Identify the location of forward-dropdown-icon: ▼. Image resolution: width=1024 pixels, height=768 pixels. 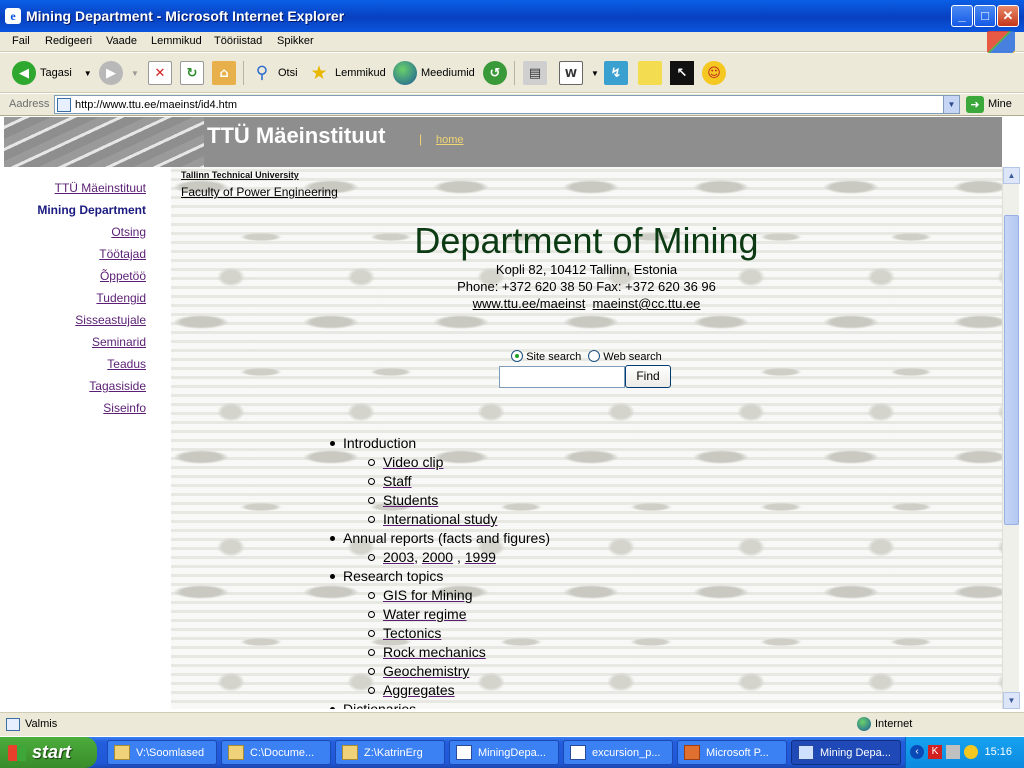
(135, 73).